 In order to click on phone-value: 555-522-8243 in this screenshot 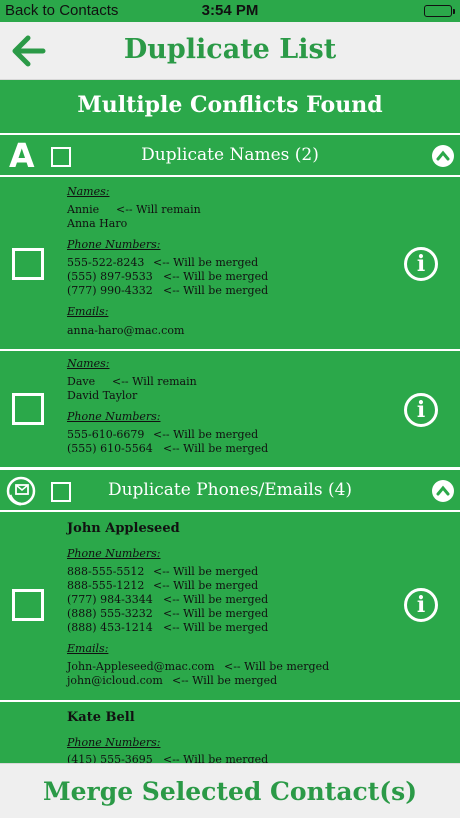, I will do `click(106, 262)`.